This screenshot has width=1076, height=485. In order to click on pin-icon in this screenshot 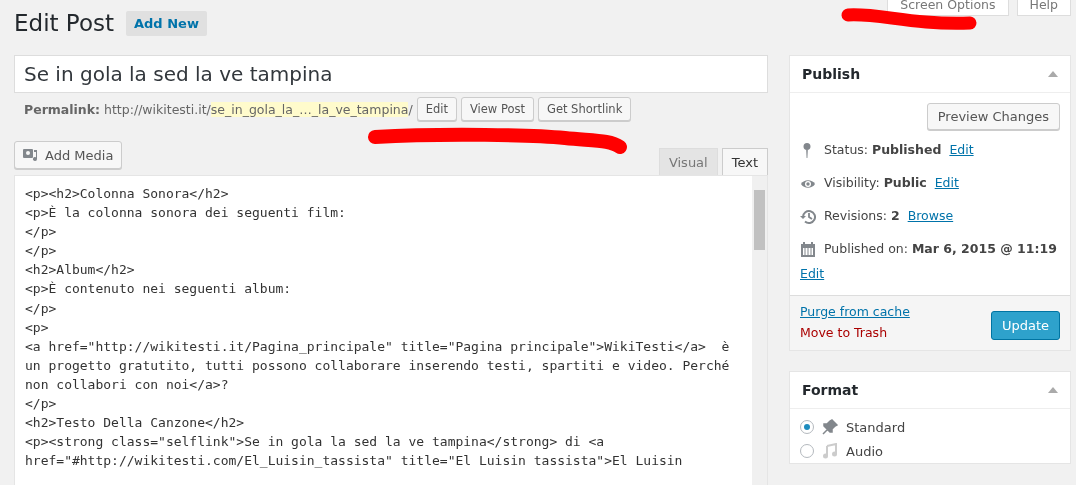, I will do `click(830, 427)`.